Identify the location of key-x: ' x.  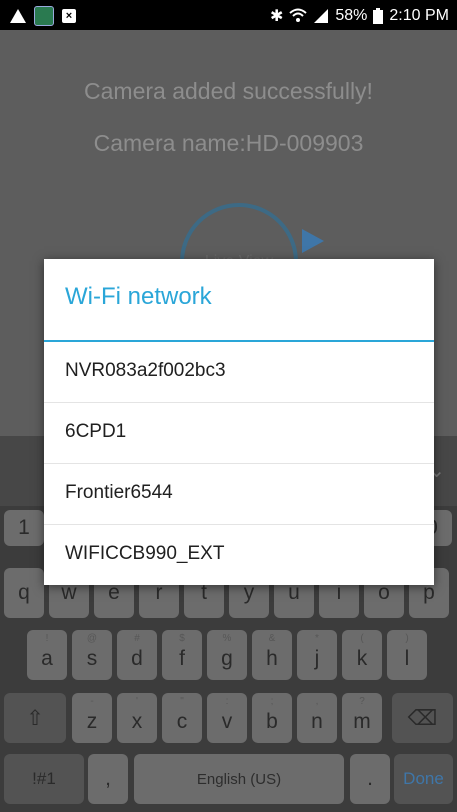
(137, 718).